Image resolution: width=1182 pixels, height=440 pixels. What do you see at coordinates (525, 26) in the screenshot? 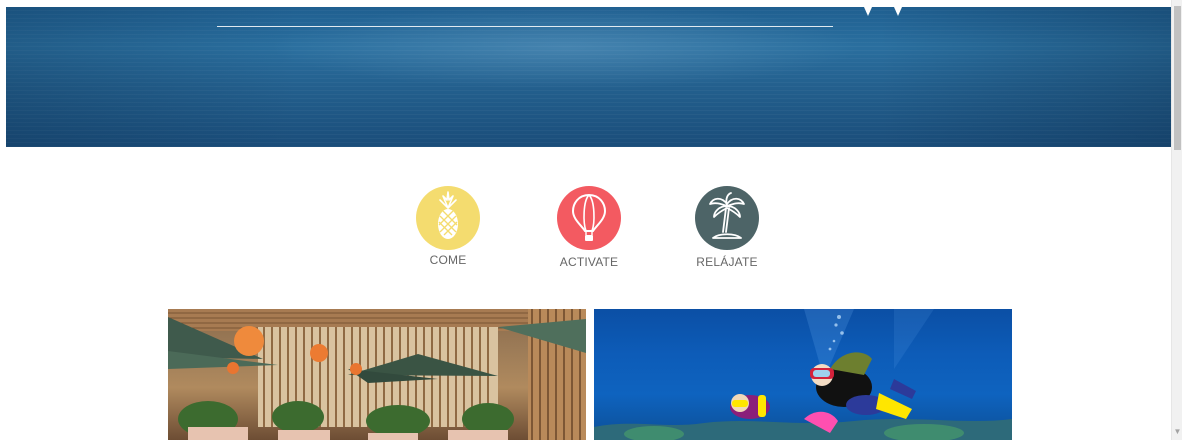
I see `hero-divider-line` at bounding box center [525, 26].